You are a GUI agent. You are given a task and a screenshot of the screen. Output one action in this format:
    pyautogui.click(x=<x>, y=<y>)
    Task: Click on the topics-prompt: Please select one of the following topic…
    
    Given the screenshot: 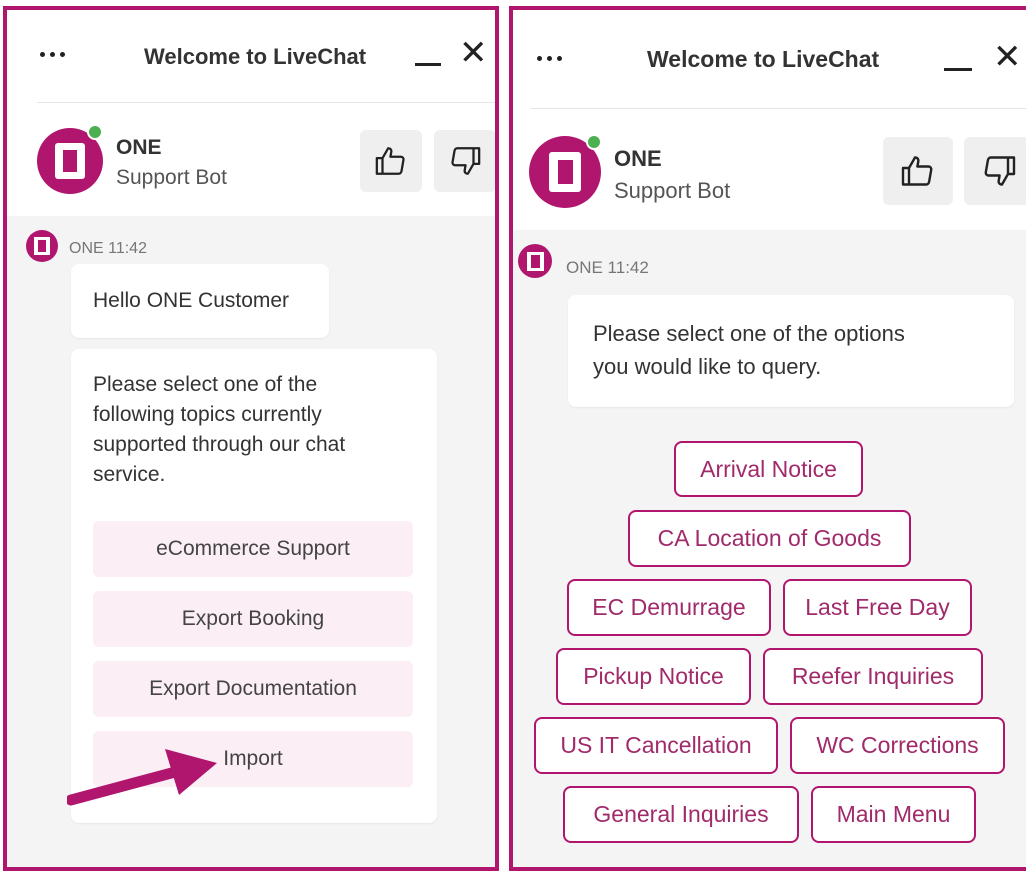 What is the action you would take?
    pyautogui.click(x=219, y=430)
    